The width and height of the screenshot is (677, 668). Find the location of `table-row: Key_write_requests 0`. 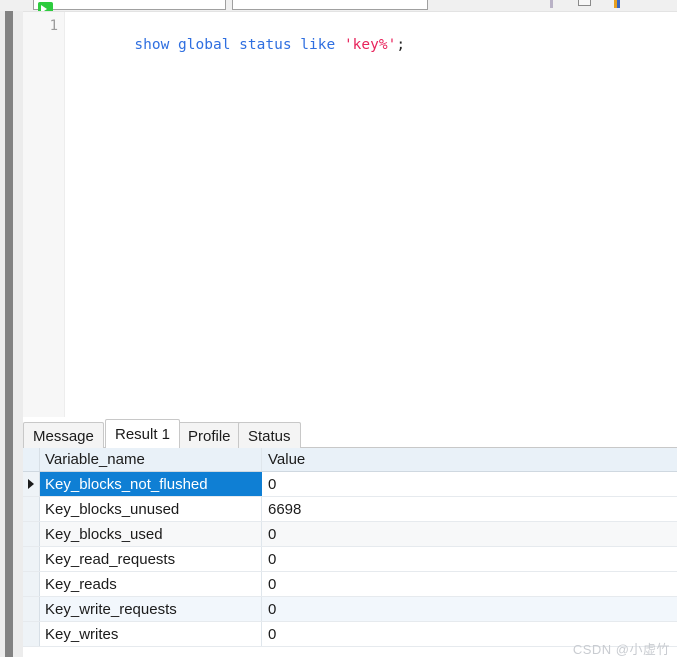

table-row: Key_write_requests 0 is located at coordinates (350, 609).